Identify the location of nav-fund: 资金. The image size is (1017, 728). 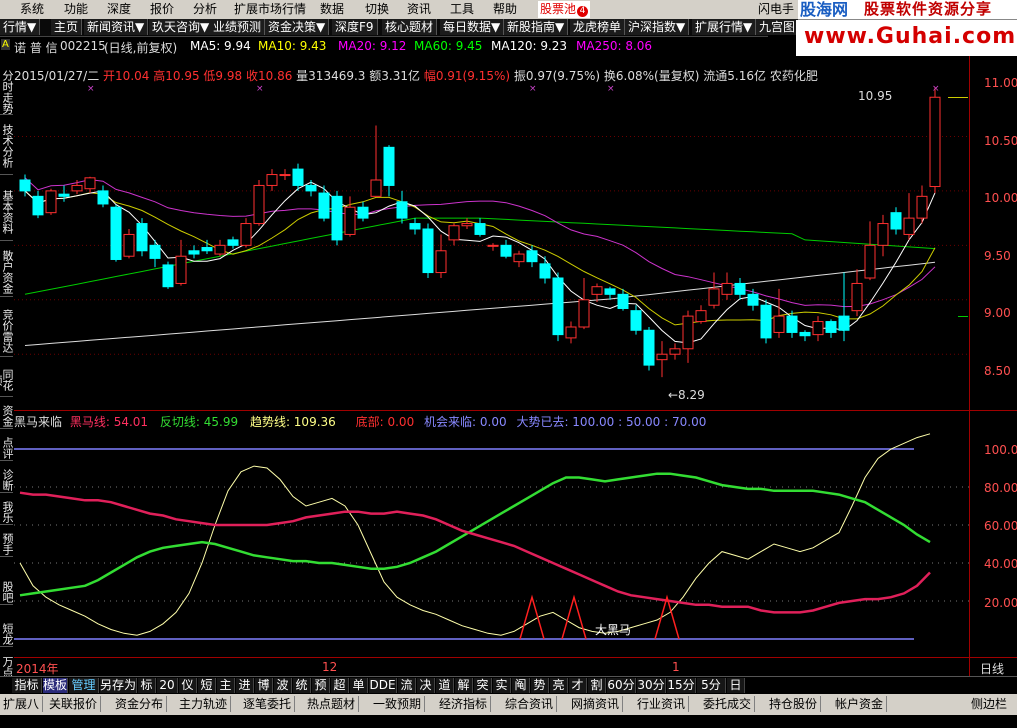
(7, 416).